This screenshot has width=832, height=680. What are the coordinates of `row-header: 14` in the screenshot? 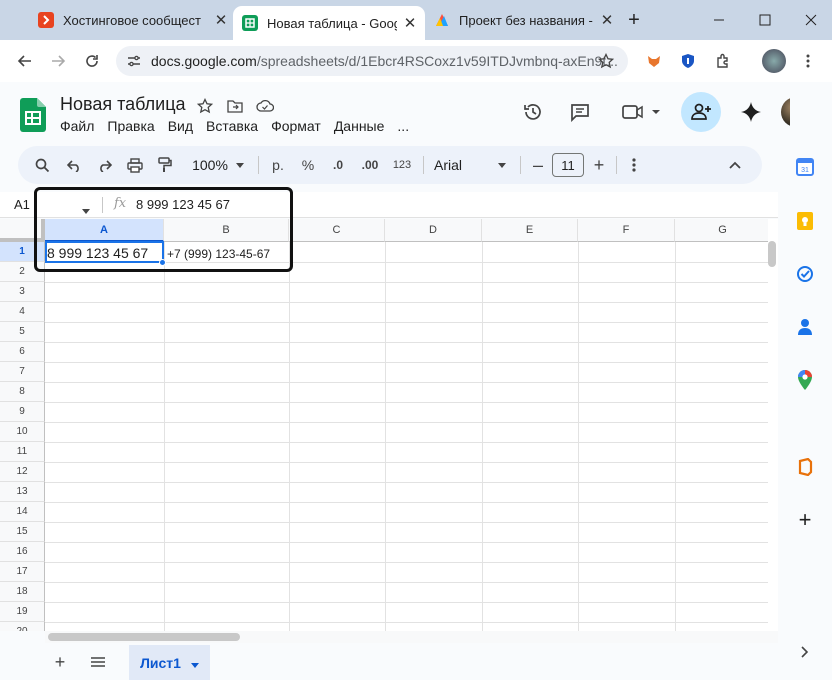 It's located at (22, 512).